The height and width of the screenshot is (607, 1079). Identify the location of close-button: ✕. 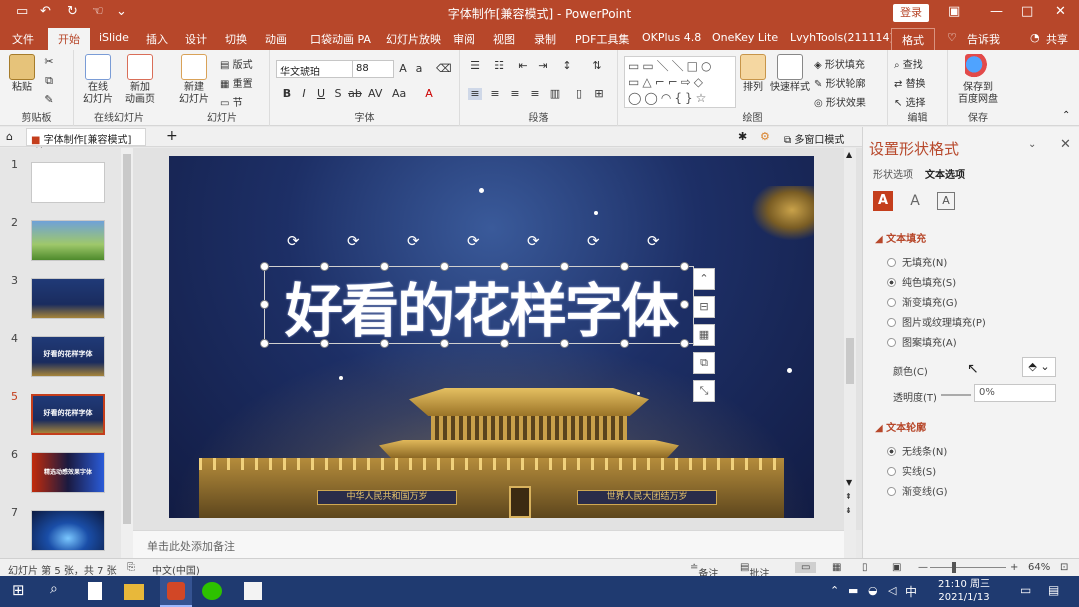
(1060, 11).